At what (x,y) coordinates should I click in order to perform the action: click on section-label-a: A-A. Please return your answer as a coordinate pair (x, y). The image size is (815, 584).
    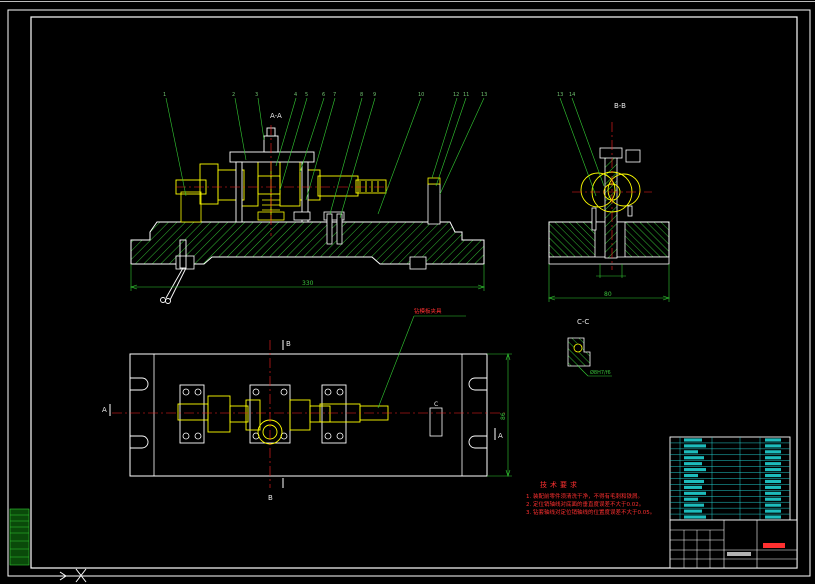
    Looking at the image, I should click on (276, 116).